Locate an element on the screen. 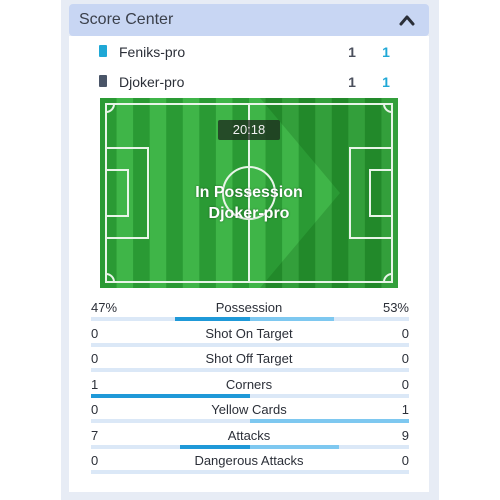 The height and width of the screenshot is (500, 500). team-row-away: Djoker-pro 1 1 is located at coordinates (249, 82).